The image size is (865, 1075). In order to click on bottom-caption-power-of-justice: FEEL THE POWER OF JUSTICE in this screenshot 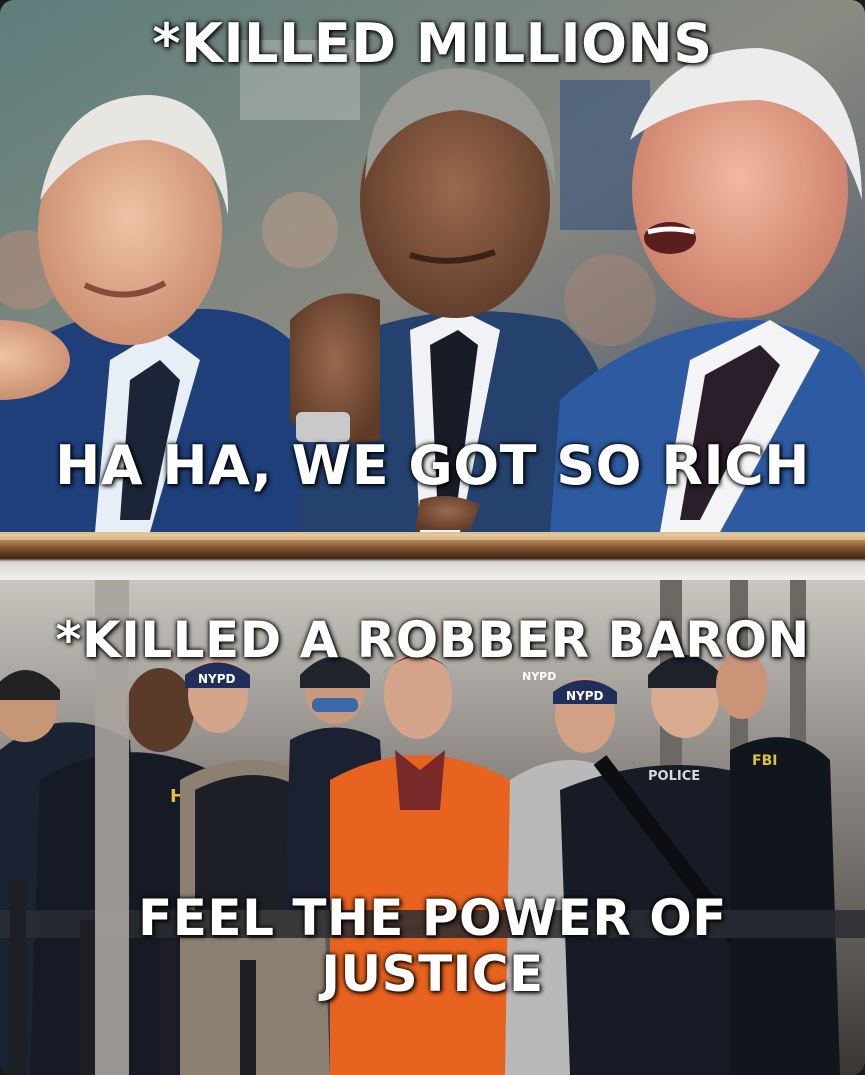, I will do `click(432, 946)`.